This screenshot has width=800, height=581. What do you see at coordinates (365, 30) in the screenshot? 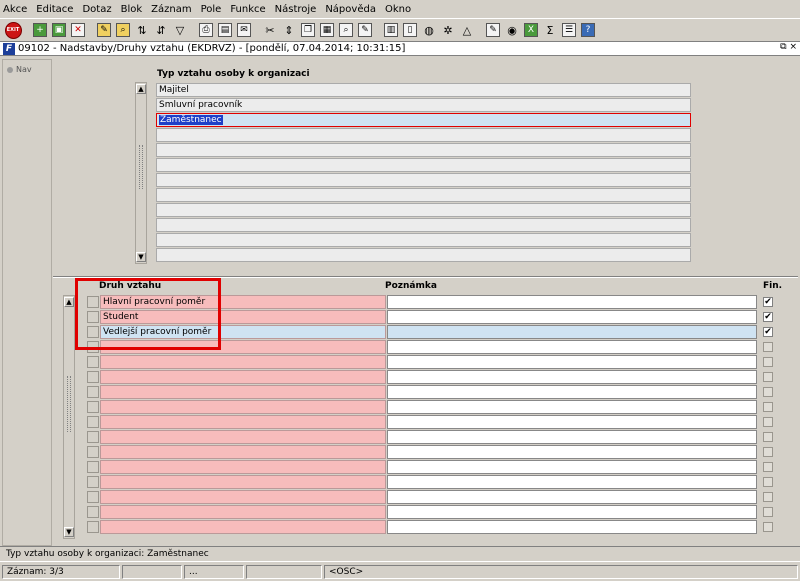
I see `edit-button: ✎` at bounding box center [365, 30].